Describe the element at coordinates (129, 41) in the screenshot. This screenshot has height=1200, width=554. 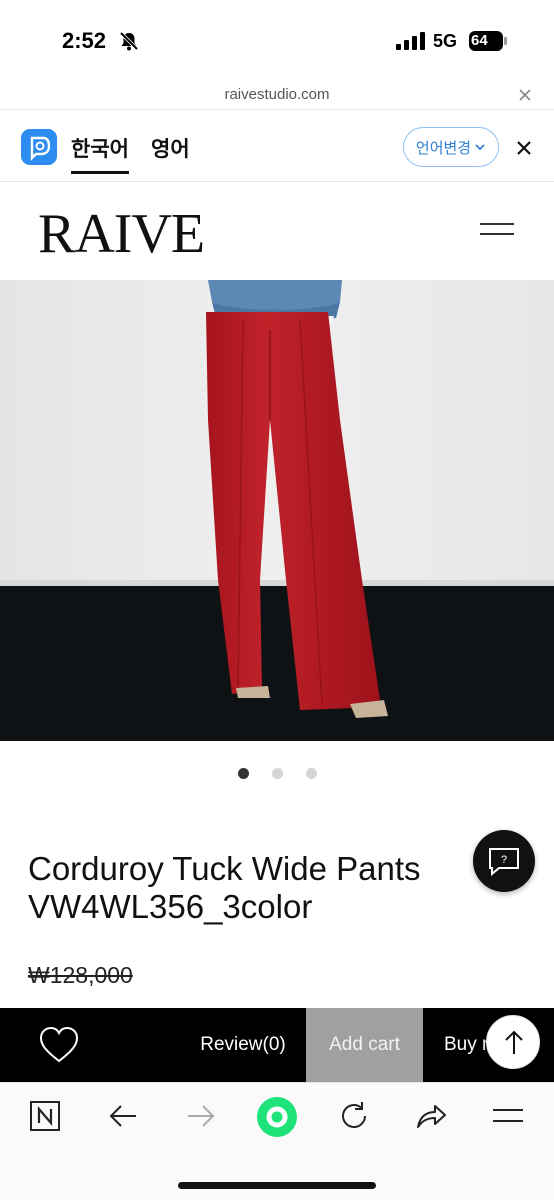
I see `bell-muted-icon` at that location.